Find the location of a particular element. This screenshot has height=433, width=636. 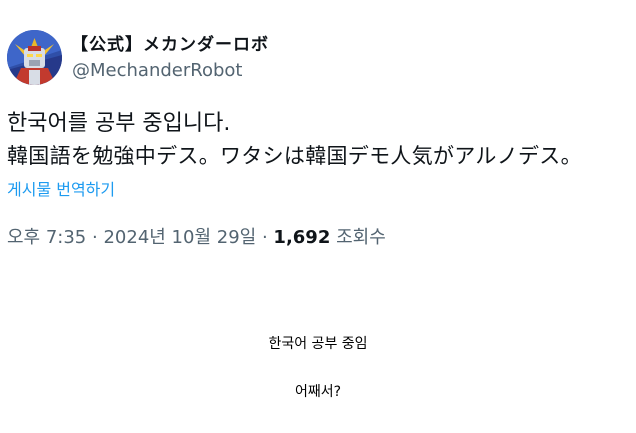

robot-avatar-icon is located at coordinates (34, 57).